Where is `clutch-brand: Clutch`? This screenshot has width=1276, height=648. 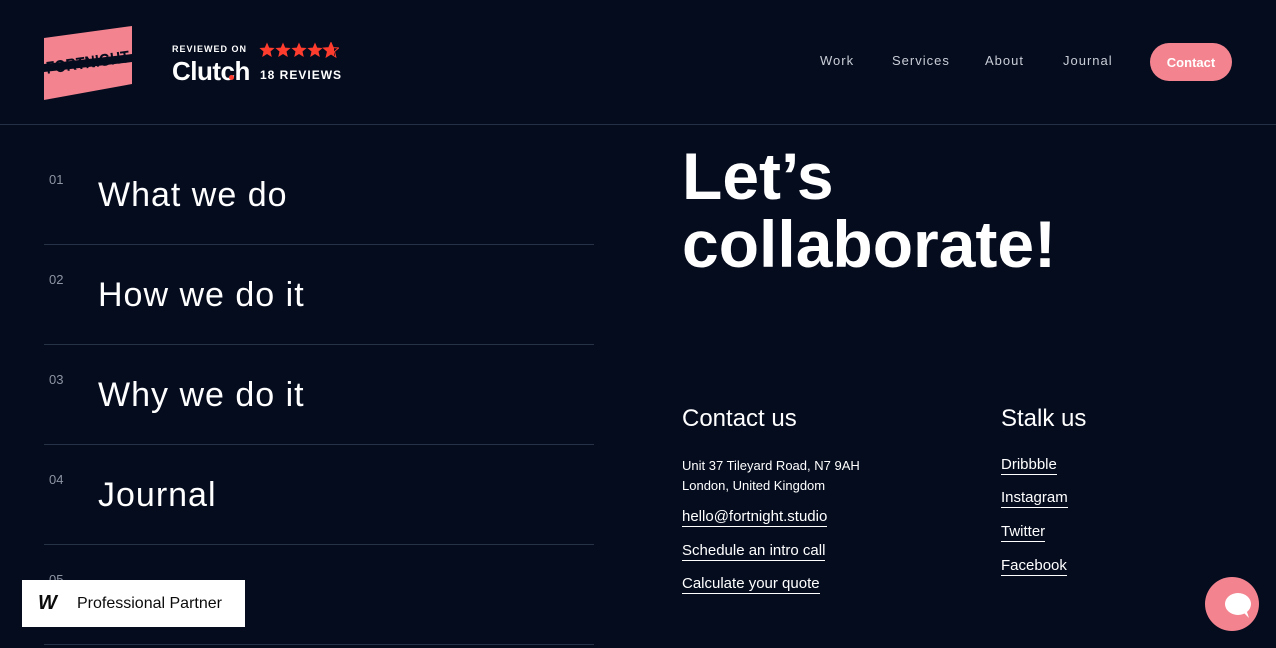 clutch-brand: Clutch is located at coordinates (211, 71).